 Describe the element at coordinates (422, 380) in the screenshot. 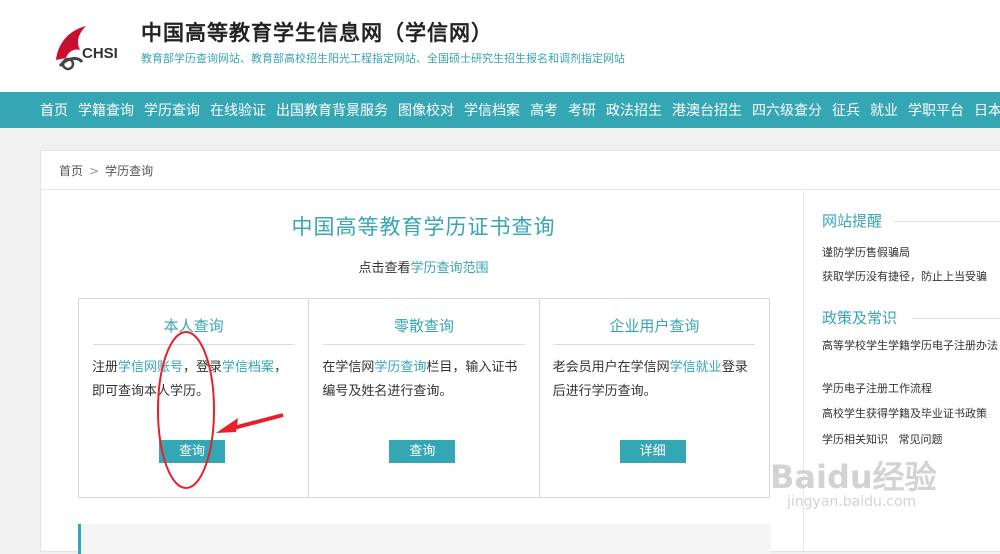

I see `card-description: 在学信网学历查询栏目，输入证书编号及姓名进行查询。` at that location.